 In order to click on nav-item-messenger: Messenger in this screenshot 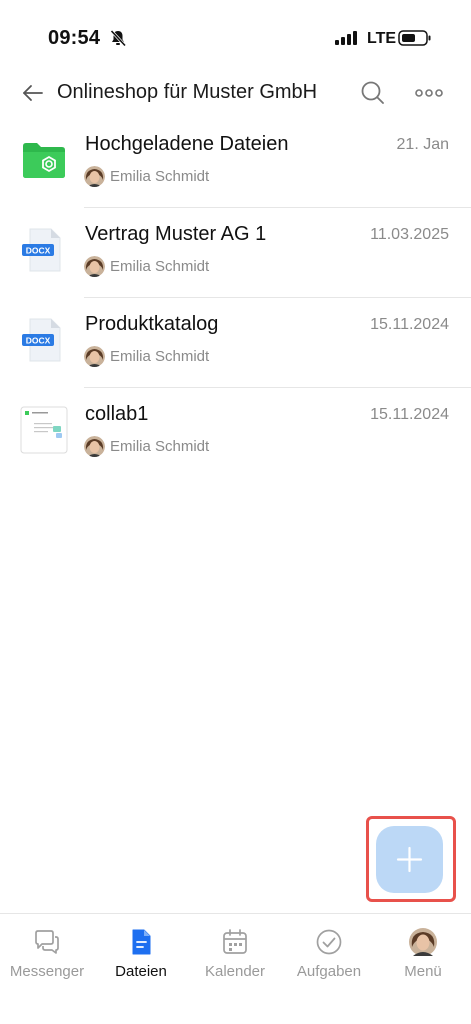, I will do `click(47, 954)`.